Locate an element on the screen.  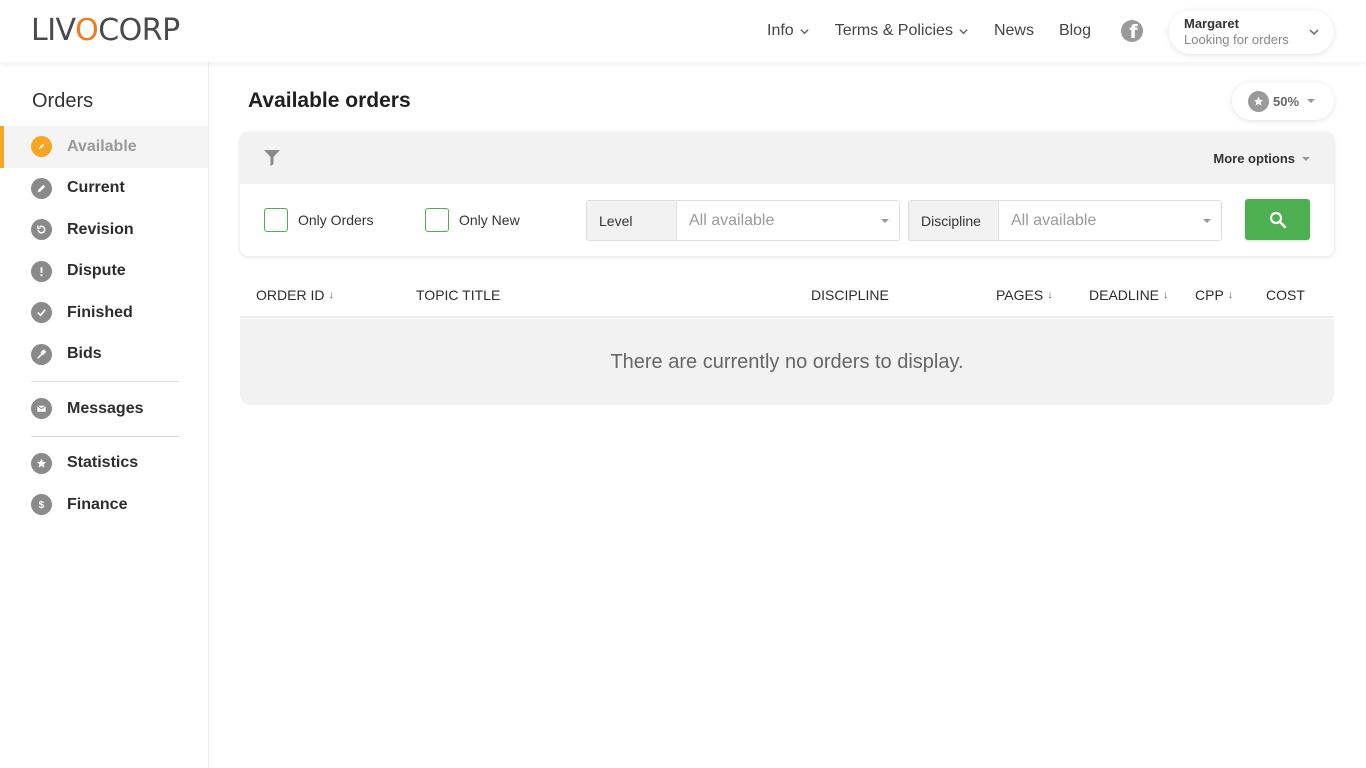
level-value: All available is located at coordinates (788, 220).